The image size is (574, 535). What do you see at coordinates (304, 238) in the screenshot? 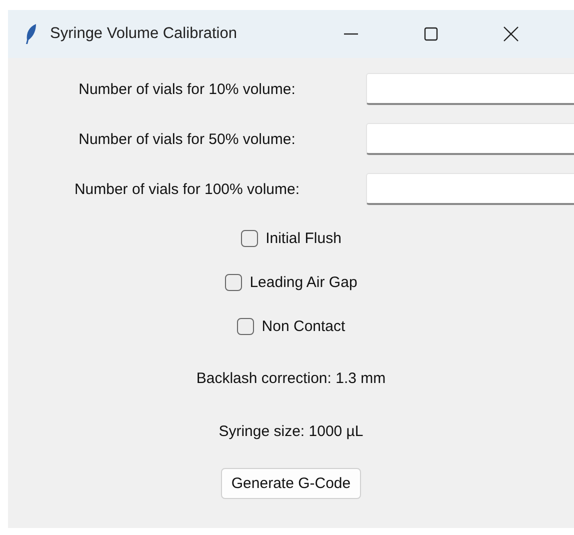
I see `checkbox-label: Initial Flush` at bounding box center [304, 238].